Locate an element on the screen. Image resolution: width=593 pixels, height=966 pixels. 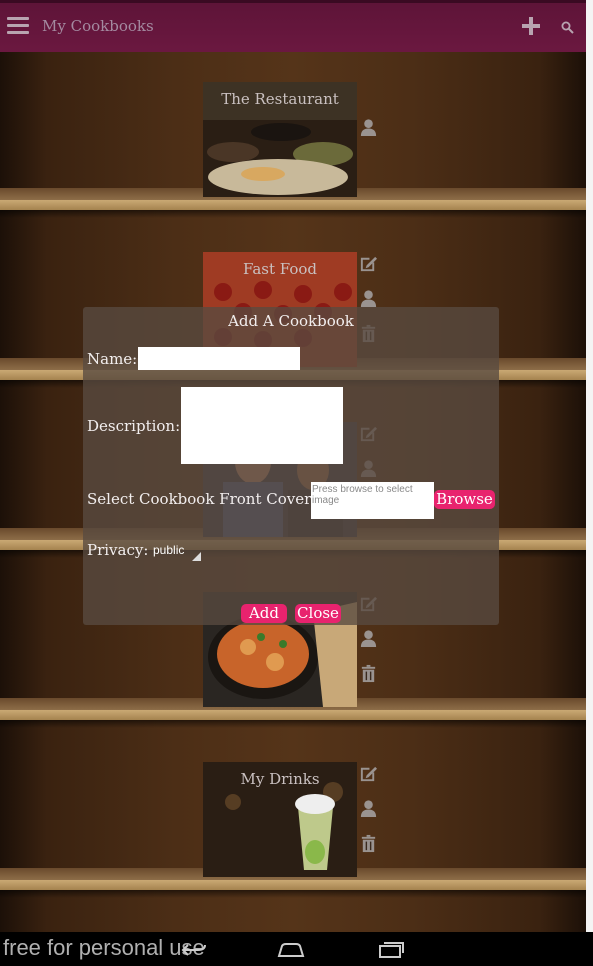
cookbook-cover: My Drinks is located at coordinates (280, 819).